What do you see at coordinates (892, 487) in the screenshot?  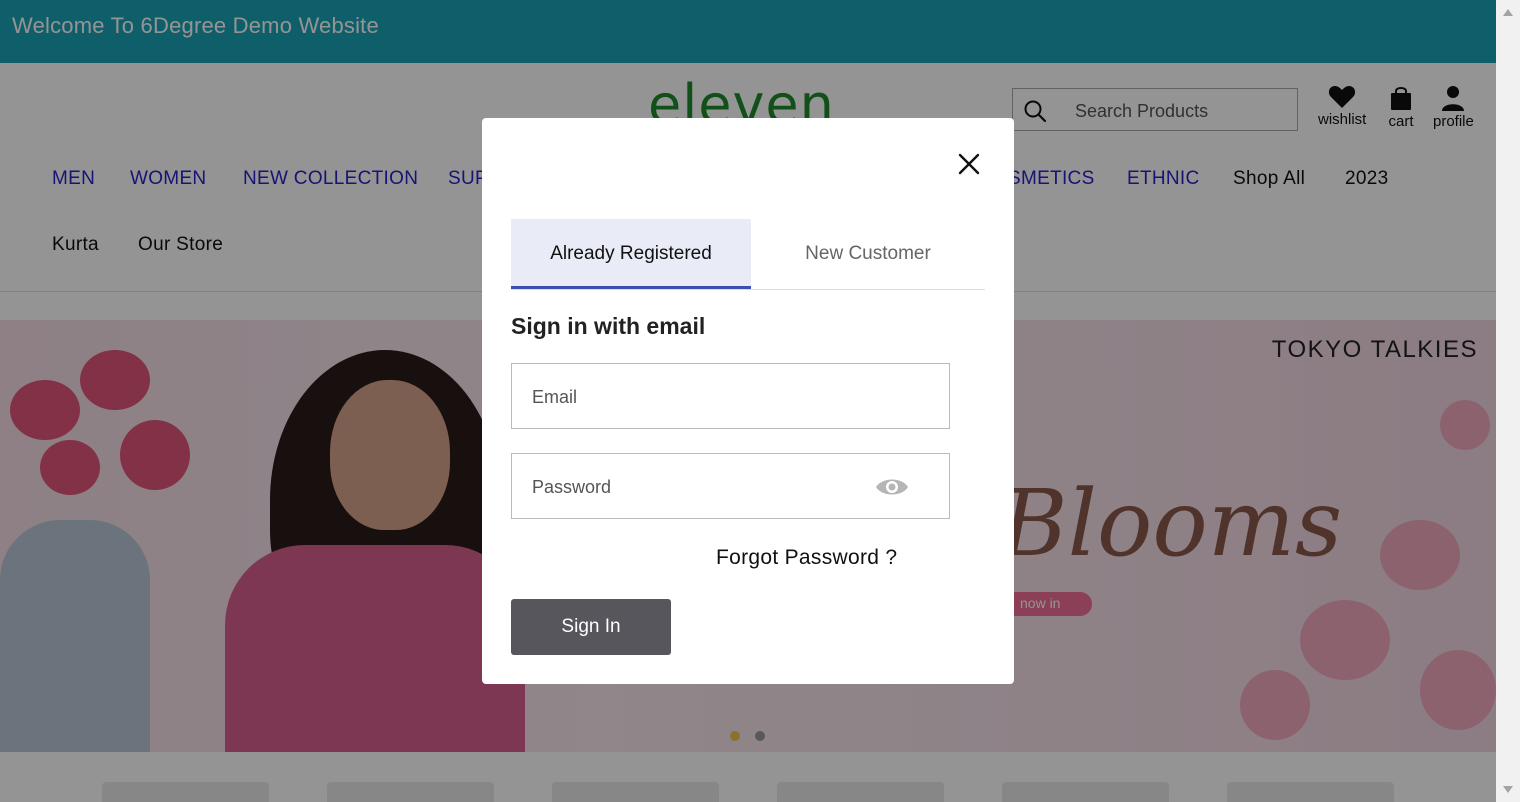 I see `eye-icon` at bounding box center [892, 487].